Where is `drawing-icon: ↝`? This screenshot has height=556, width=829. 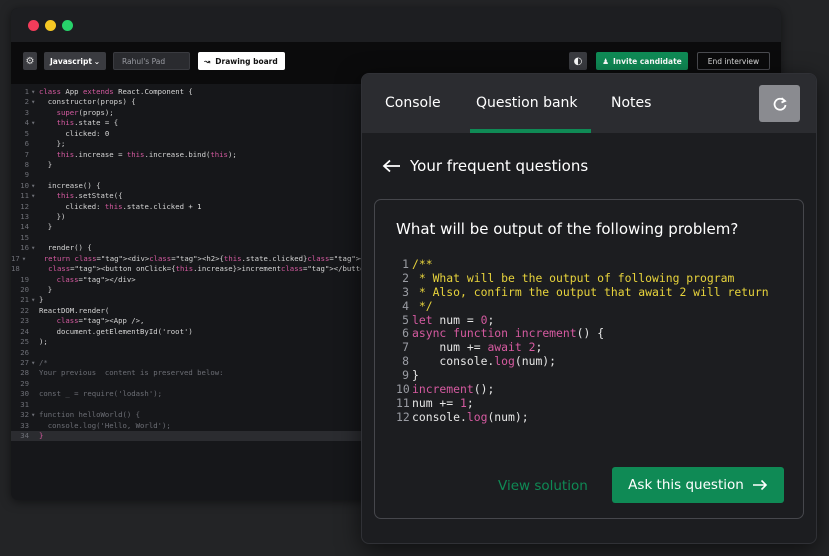
drawing-icon: ↝ is located at coordinates (207, 61).